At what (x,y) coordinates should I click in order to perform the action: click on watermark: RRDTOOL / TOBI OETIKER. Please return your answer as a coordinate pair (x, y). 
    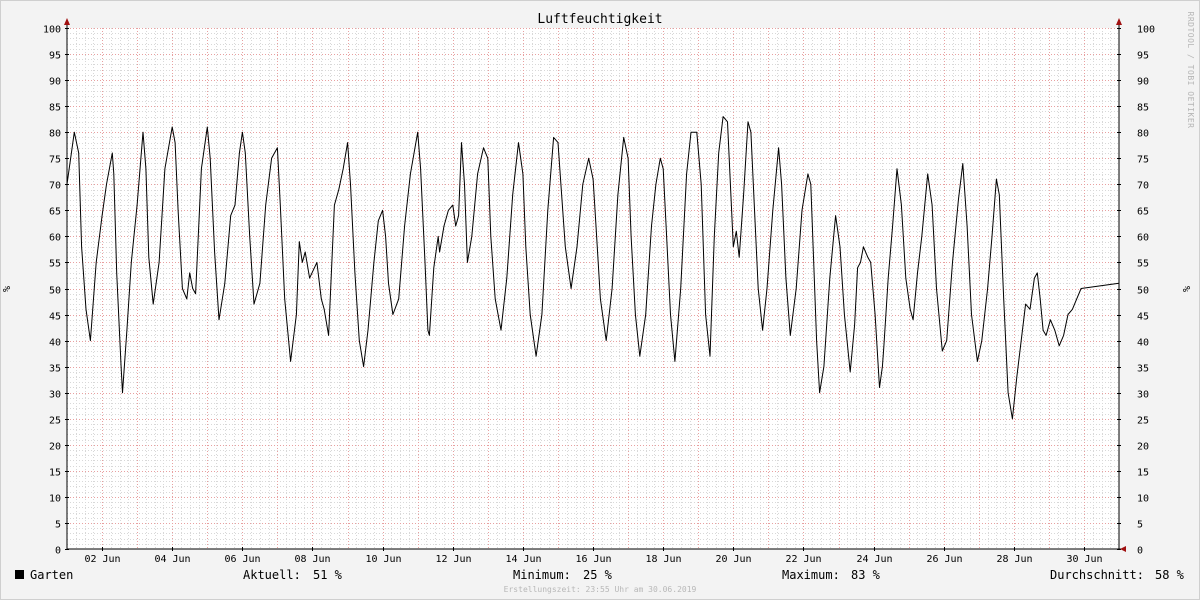
    Looking at the image, I should click on (1190, 70).